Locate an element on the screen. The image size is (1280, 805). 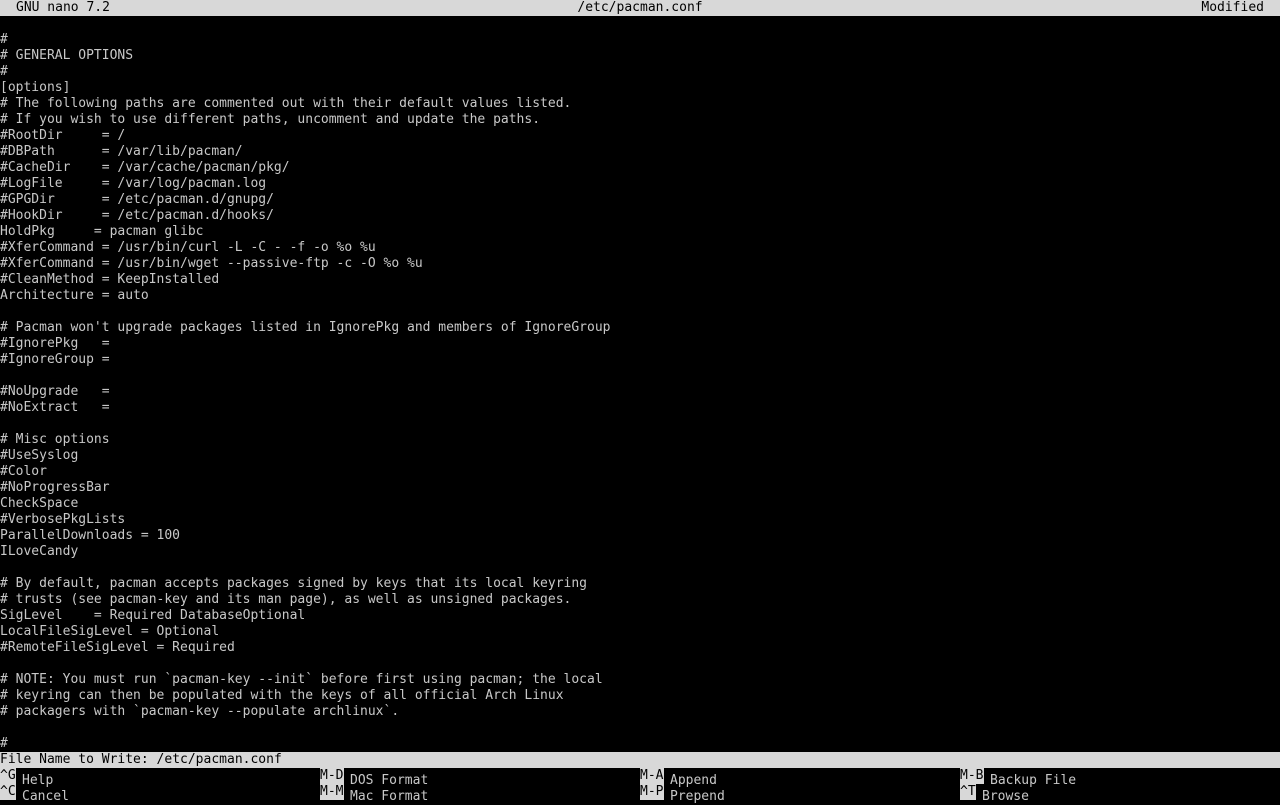
shortcut-browse: ^T Browse is located at coordinates (994, 794).